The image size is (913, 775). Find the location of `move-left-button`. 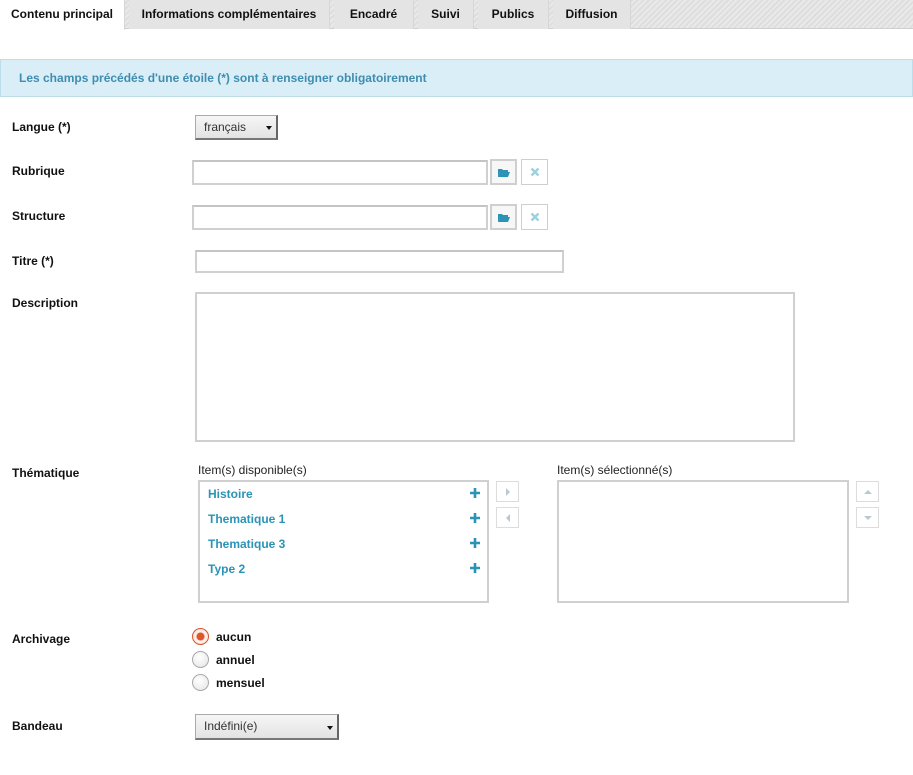

move-left-button is located at coordinates (507, 517).